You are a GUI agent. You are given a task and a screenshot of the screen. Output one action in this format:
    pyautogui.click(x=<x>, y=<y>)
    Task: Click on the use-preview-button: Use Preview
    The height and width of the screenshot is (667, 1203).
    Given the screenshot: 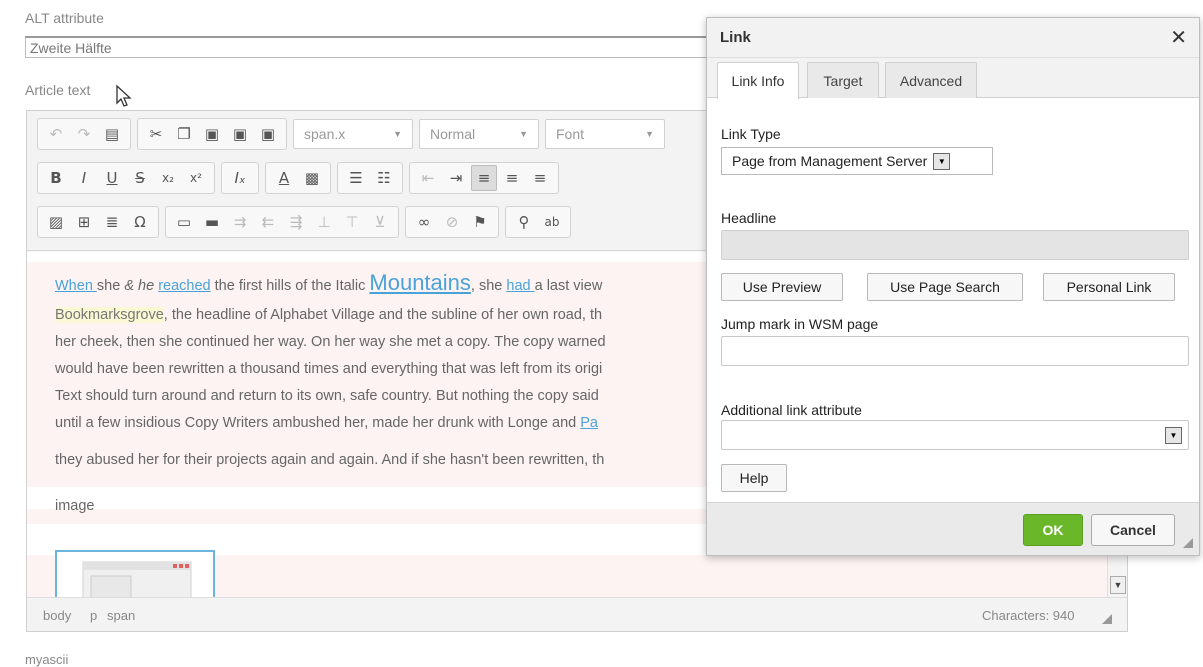 What is the action you would take?
    pyautogui.click(x=782, y=287)
    